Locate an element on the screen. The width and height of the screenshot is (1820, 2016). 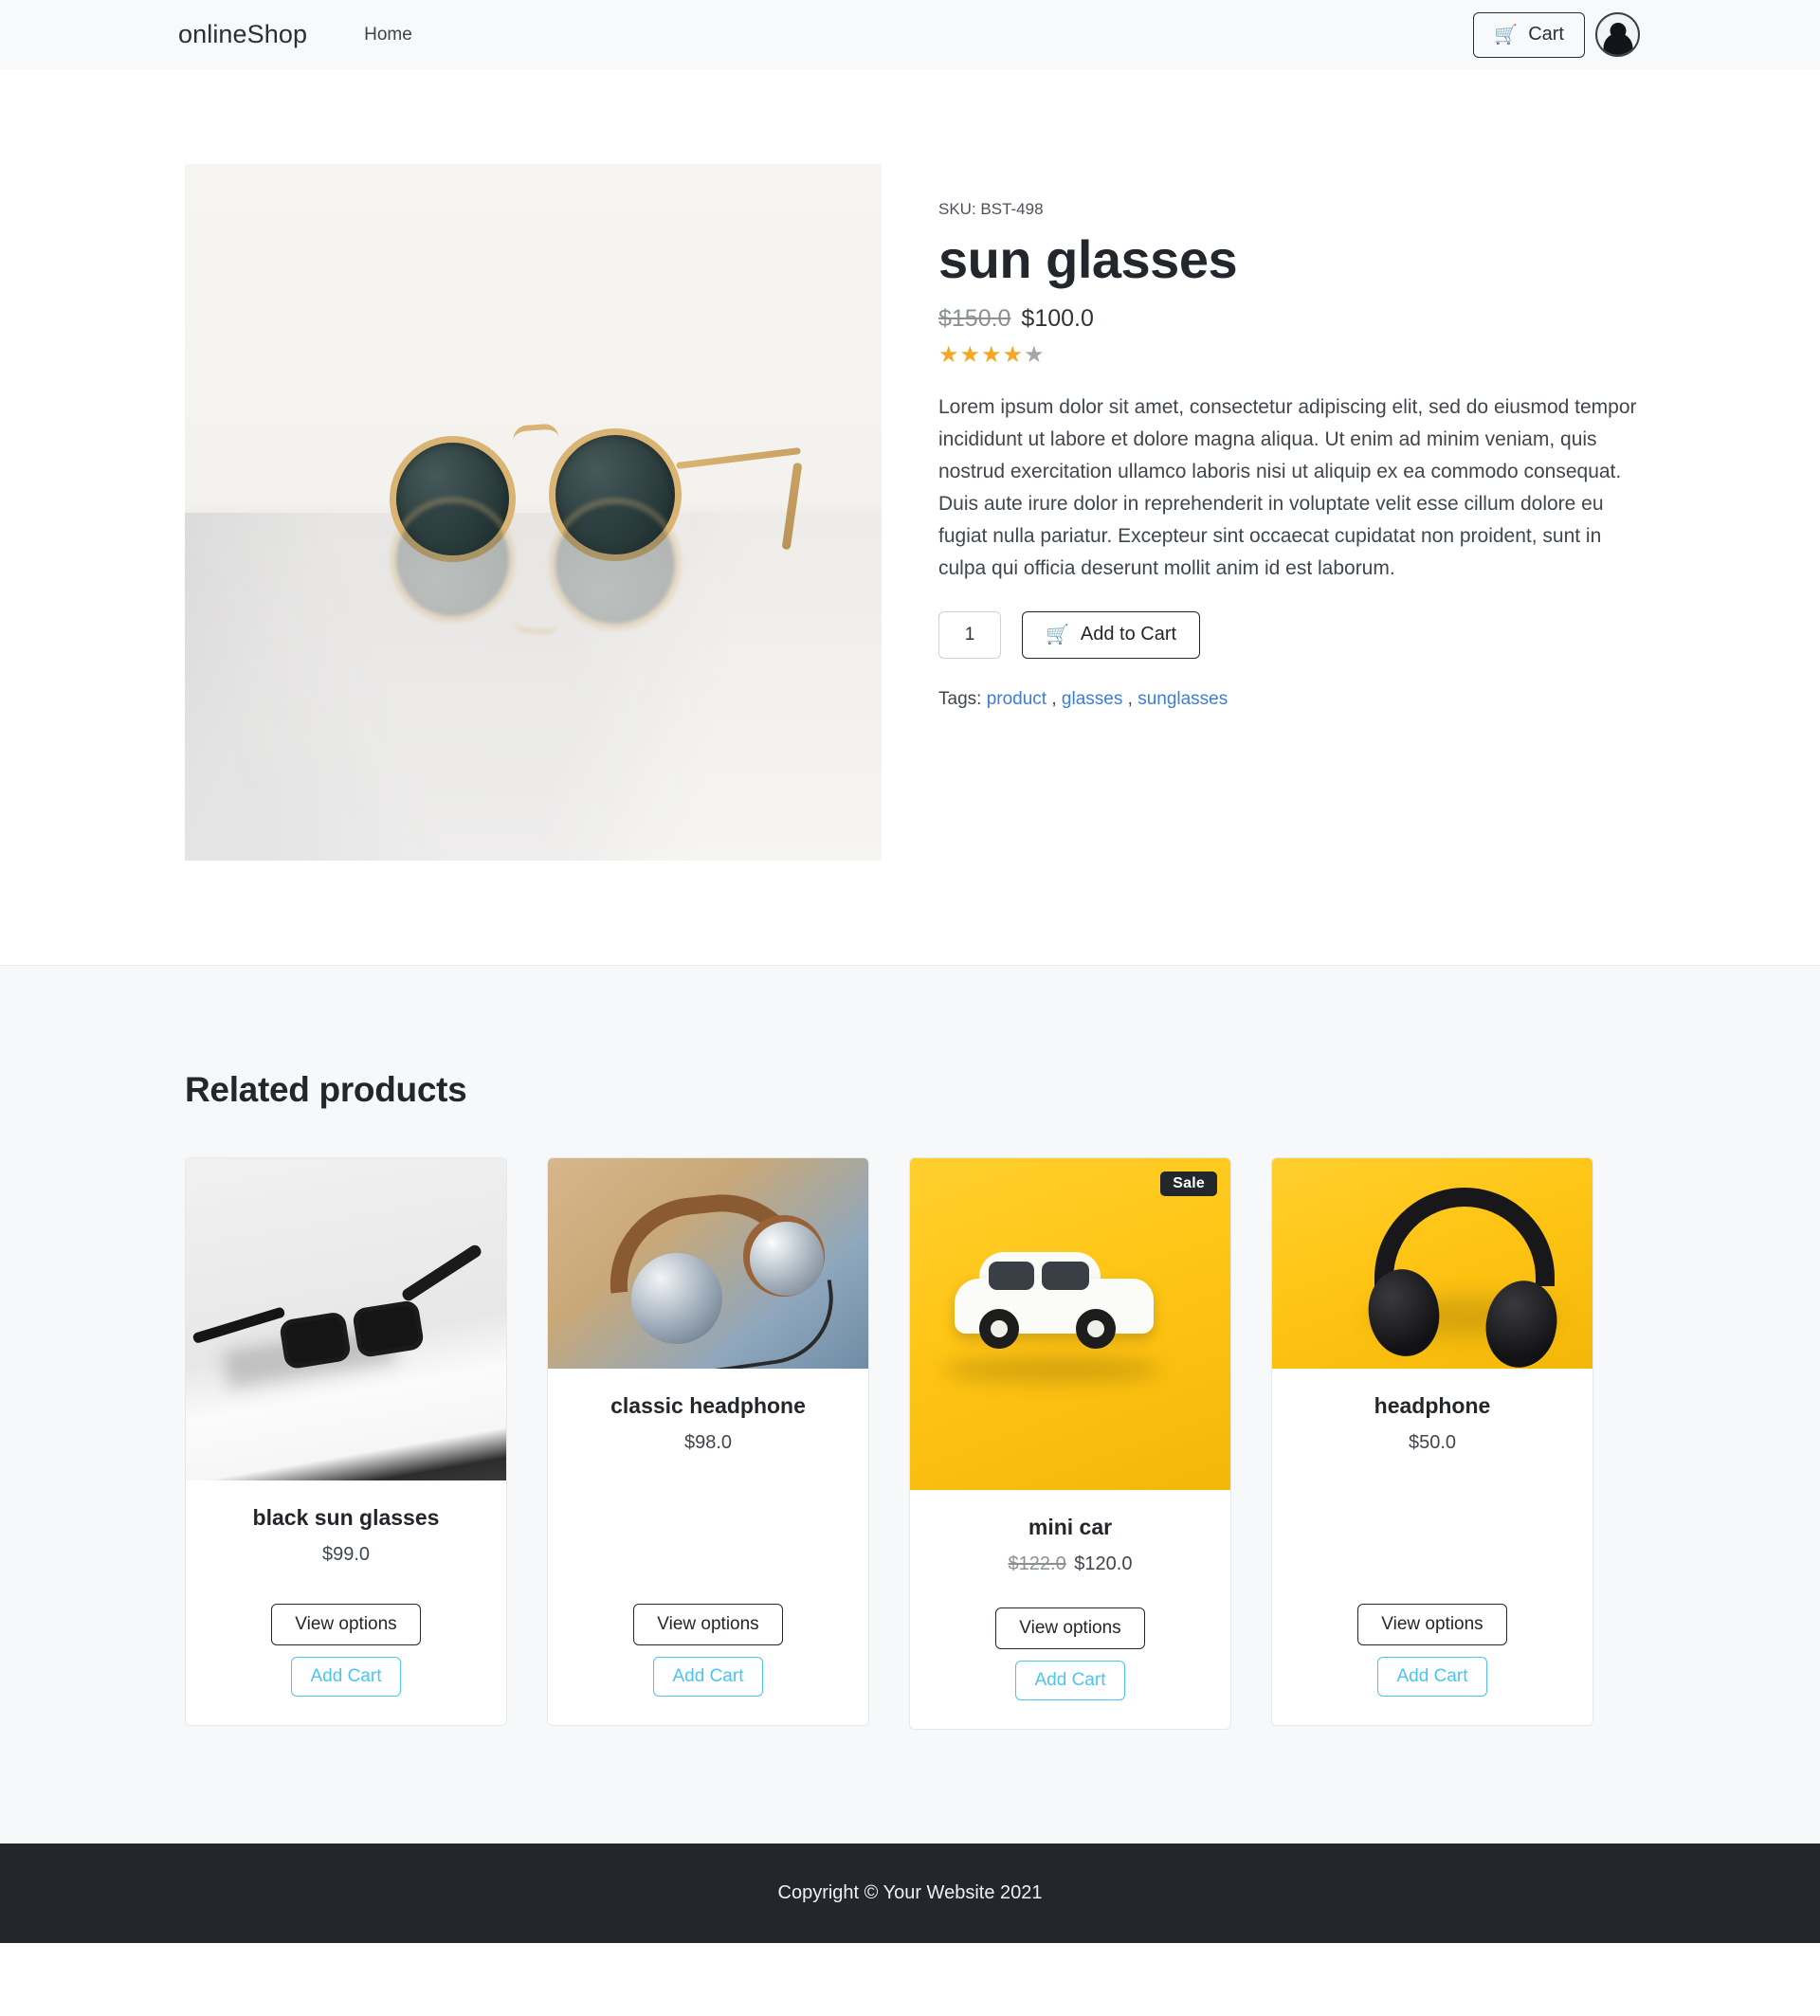
mini-car-shadow is located at coordinates (1050, 1369).